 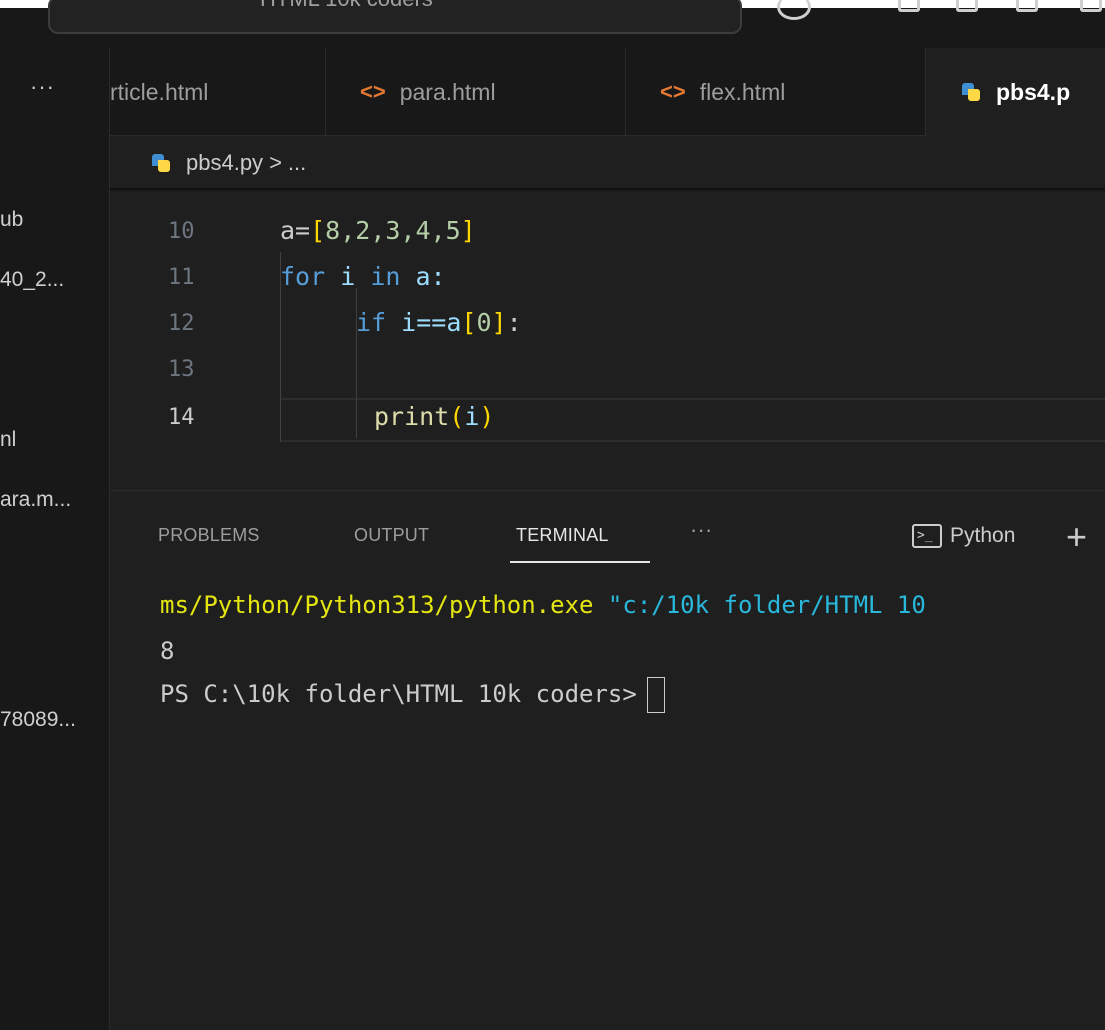 What do you see at coordinates (391, 535) in the screenshot?
I see `tab-output: OUTPUT` at bounding box center [391, 535].